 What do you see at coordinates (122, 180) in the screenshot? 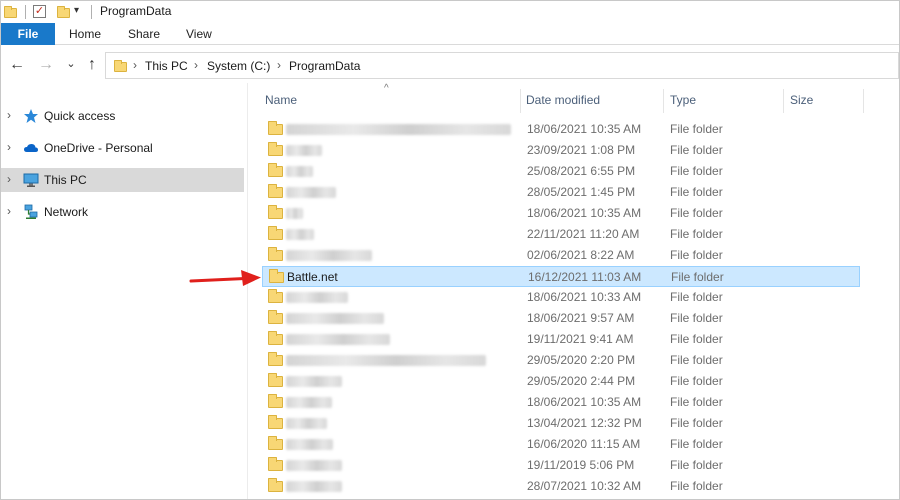
I see `sidebar-item-this-pc: › This PC` at bounding box center [122, 180].